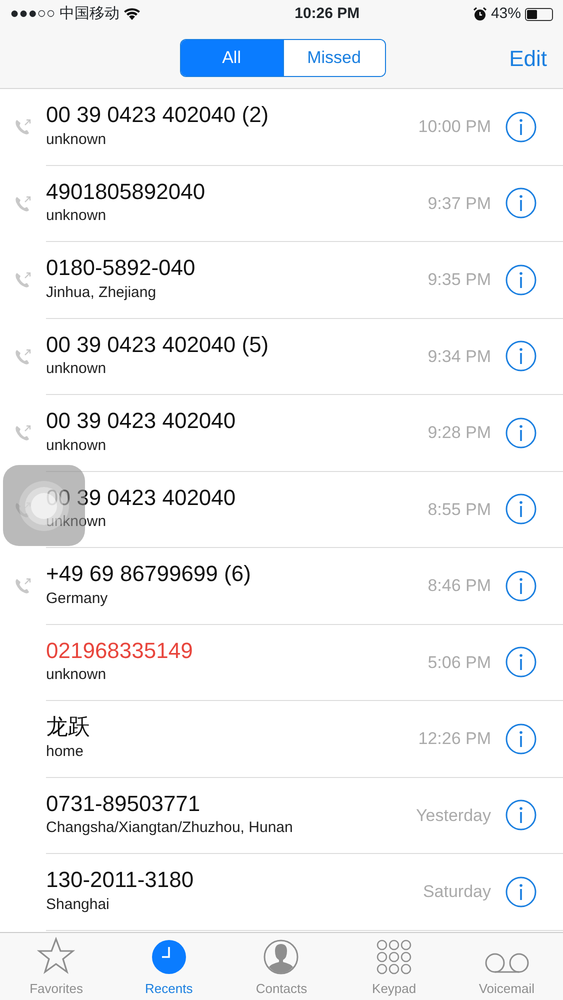  I want to click on caller-number: 0731-89503771, so click(124, 804).